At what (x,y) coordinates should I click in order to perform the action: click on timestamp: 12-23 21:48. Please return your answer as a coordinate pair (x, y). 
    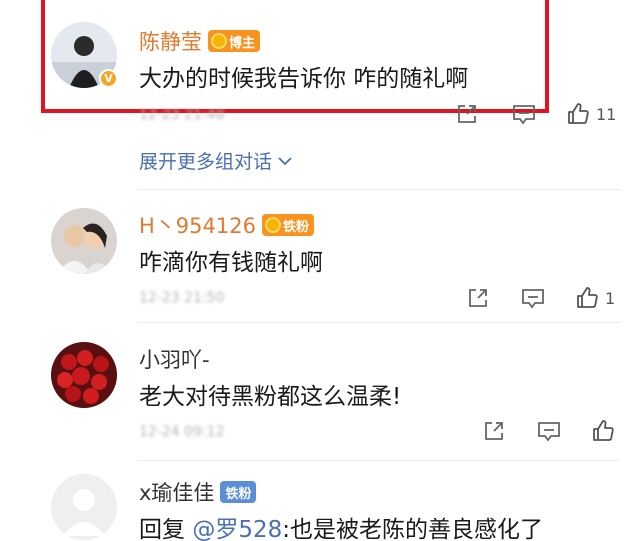
    Looking at the image, I should click on (182, 115).